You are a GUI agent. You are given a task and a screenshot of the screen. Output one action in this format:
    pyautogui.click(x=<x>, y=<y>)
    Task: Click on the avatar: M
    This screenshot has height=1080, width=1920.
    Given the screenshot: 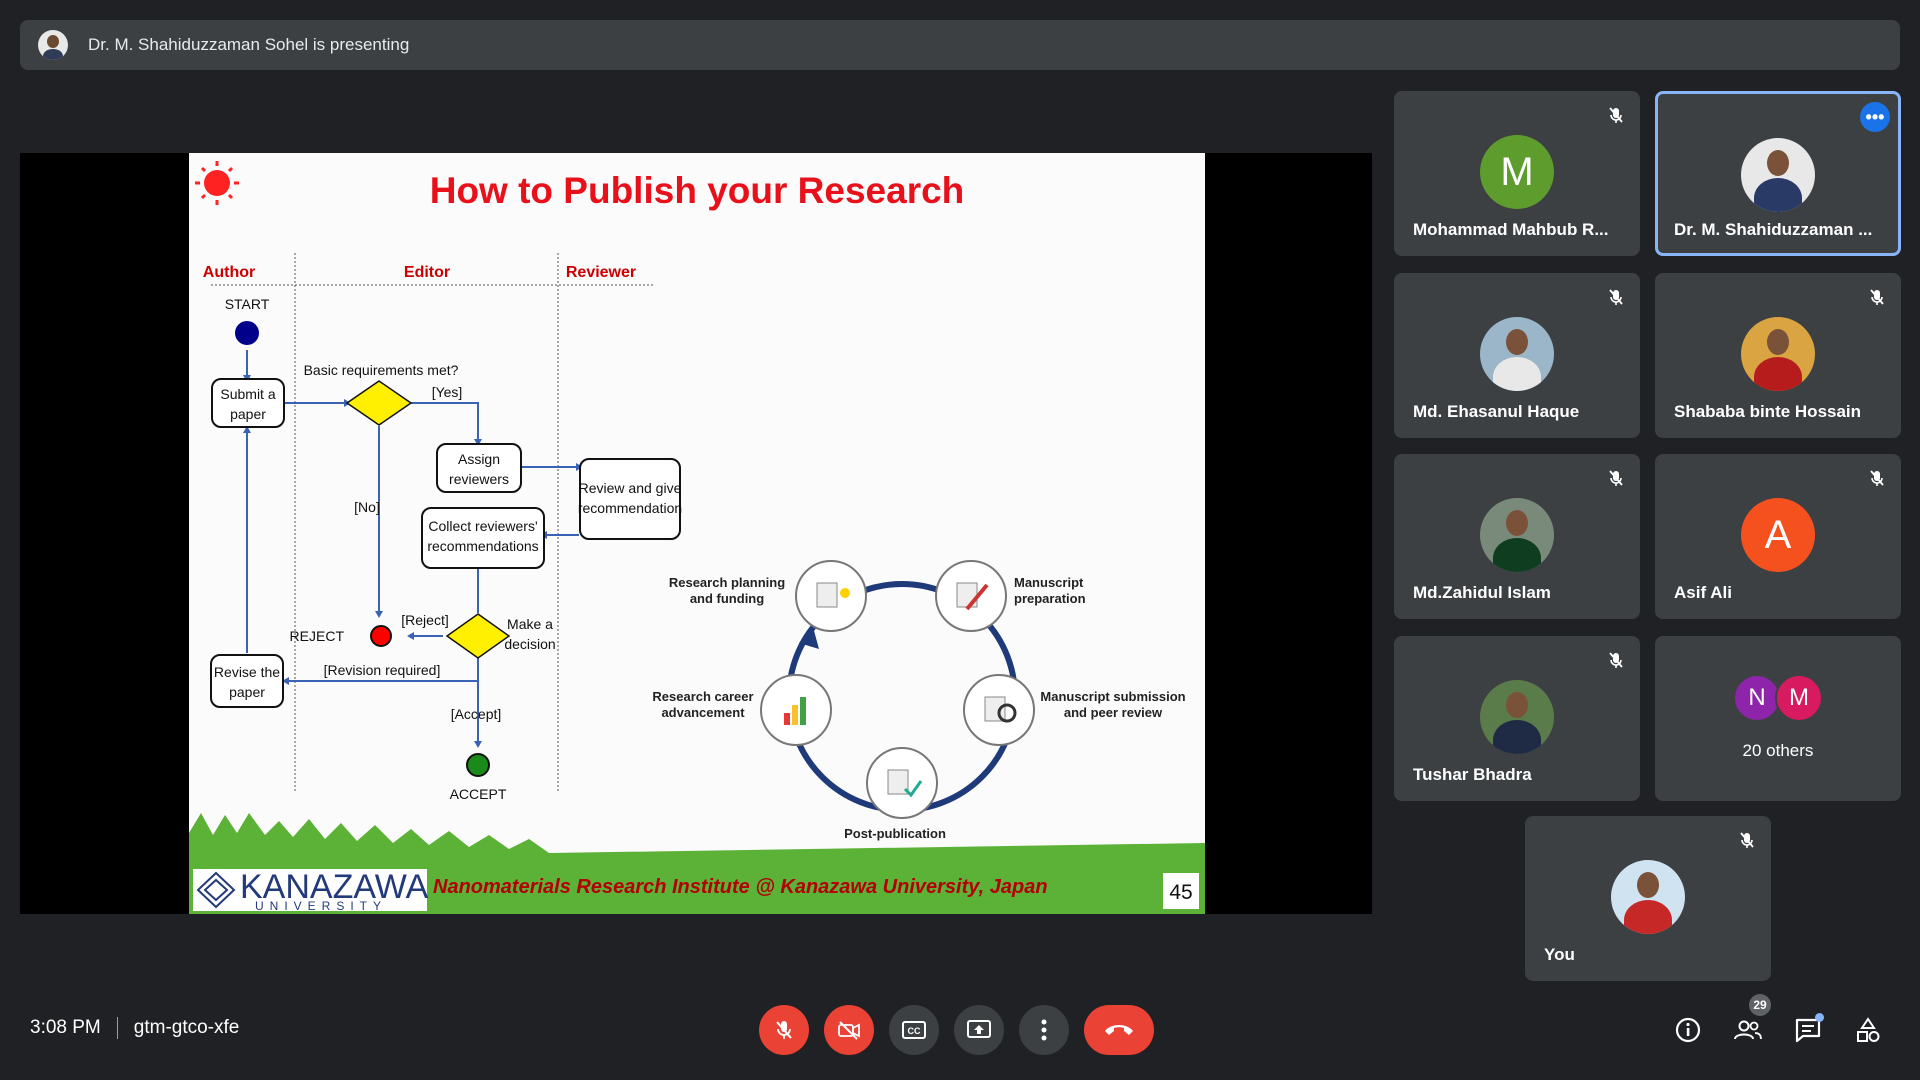 What is the action you would take?
    pyautogui.click(x=1517, y=172)
    